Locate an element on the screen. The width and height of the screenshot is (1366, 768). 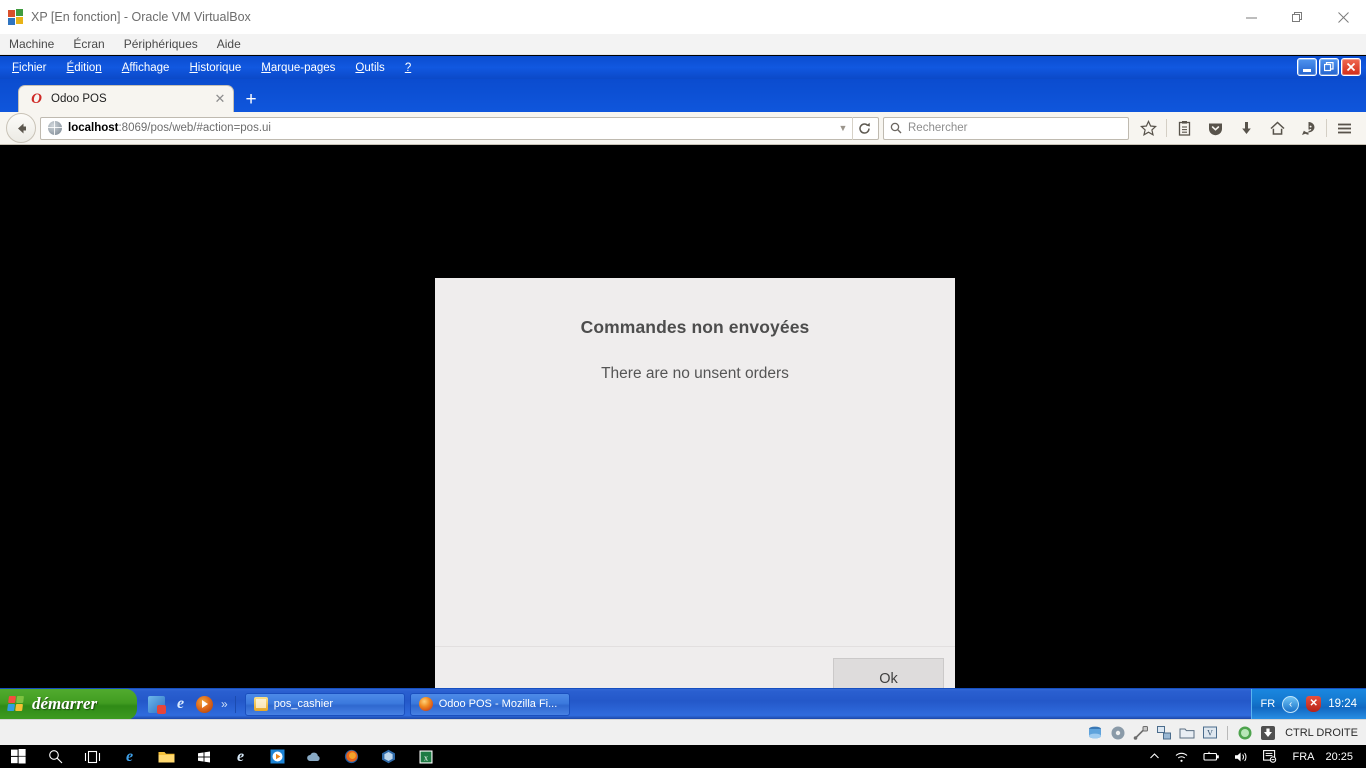
restore-icon is located at coordinates (1297, 17).